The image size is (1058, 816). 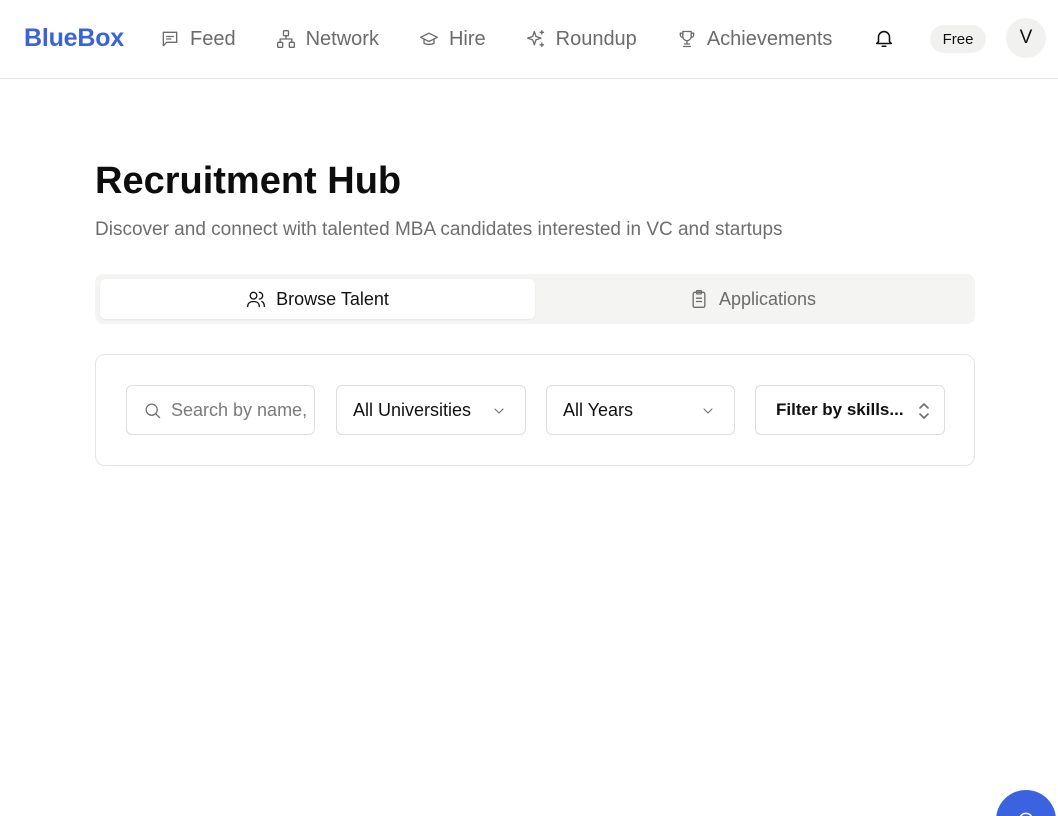 I want to click on tab-browse-talent: Browse Talent, so click(x=317, y=299).